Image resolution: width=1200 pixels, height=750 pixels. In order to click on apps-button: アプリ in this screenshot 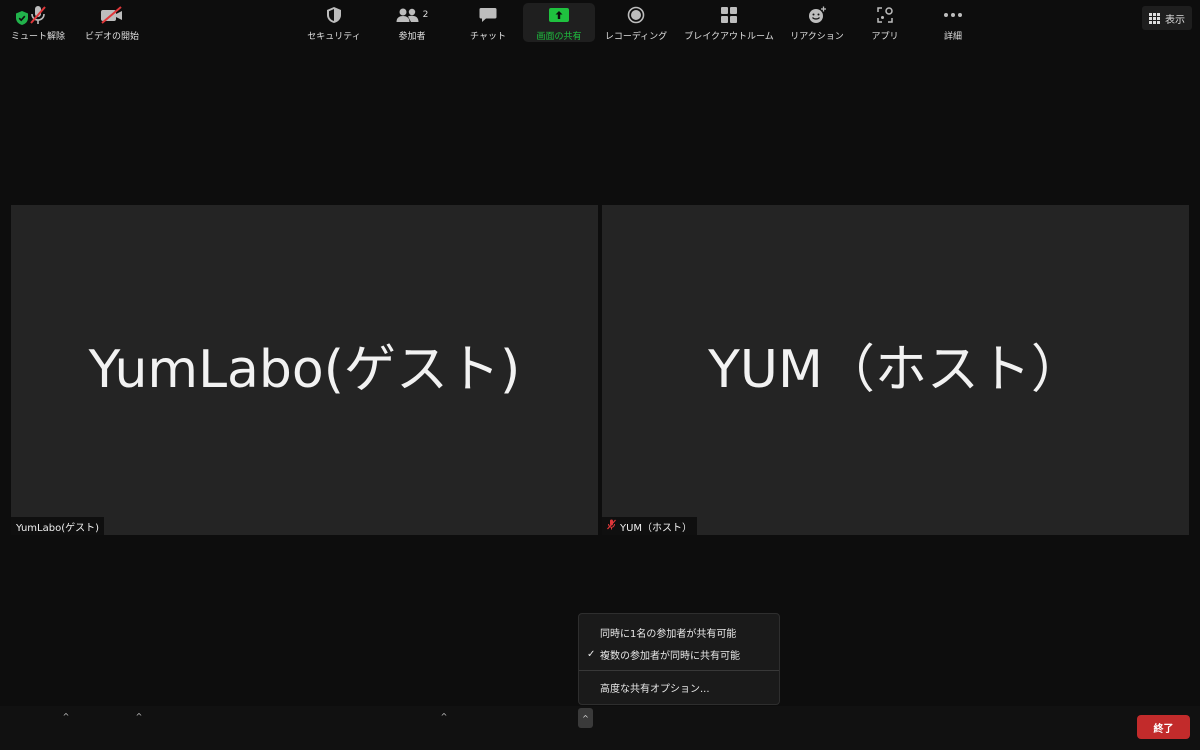, I will do `click(885, 22)`.